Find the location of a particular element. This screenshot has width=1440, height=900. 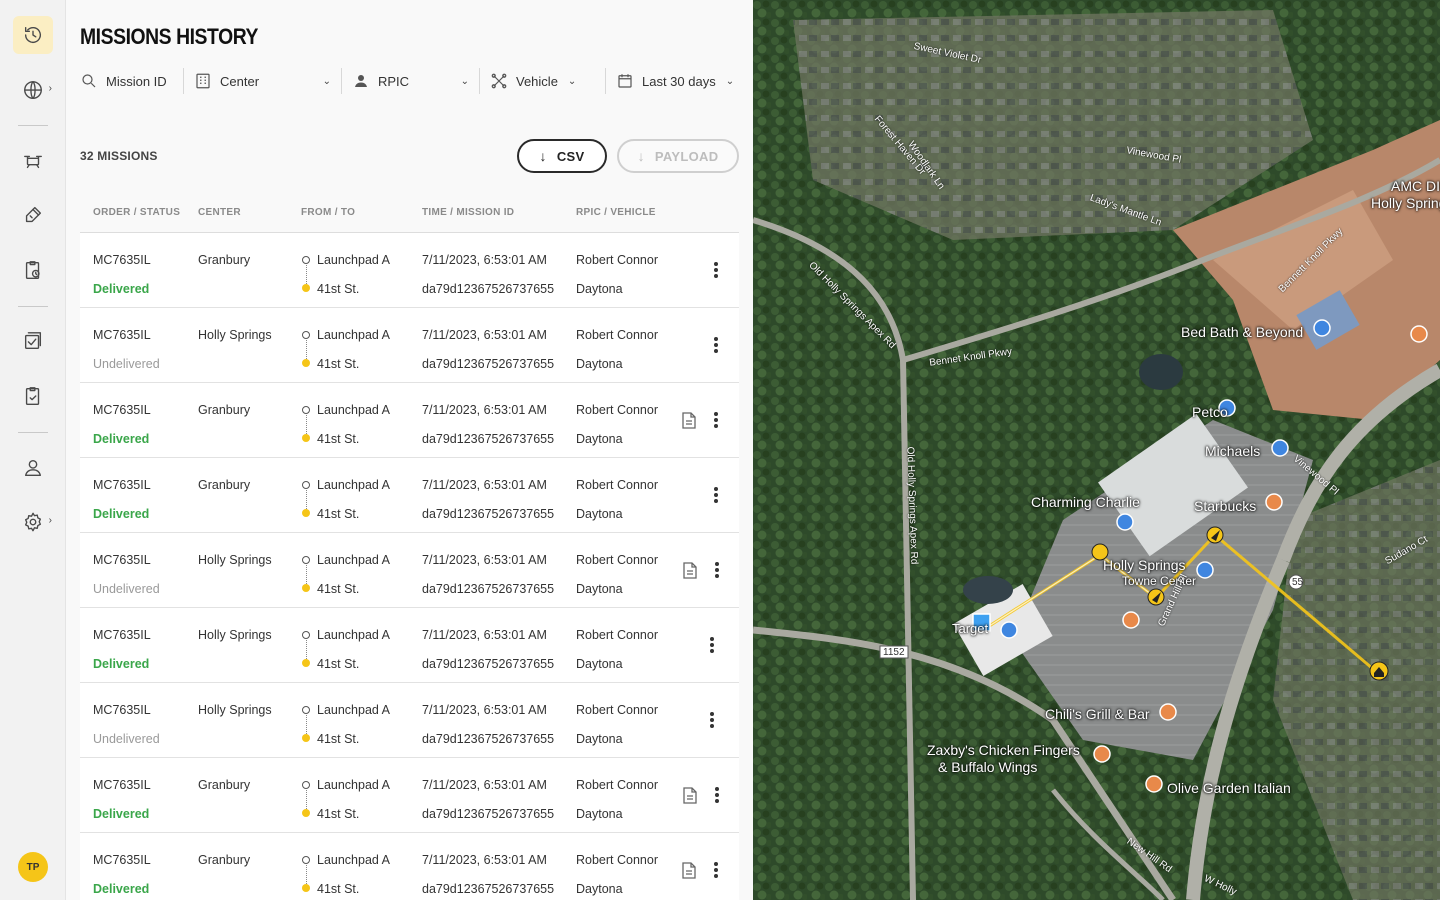

header-rpic-vehicle: RPIC / VEHICLE is located at coordinates (616, 212).